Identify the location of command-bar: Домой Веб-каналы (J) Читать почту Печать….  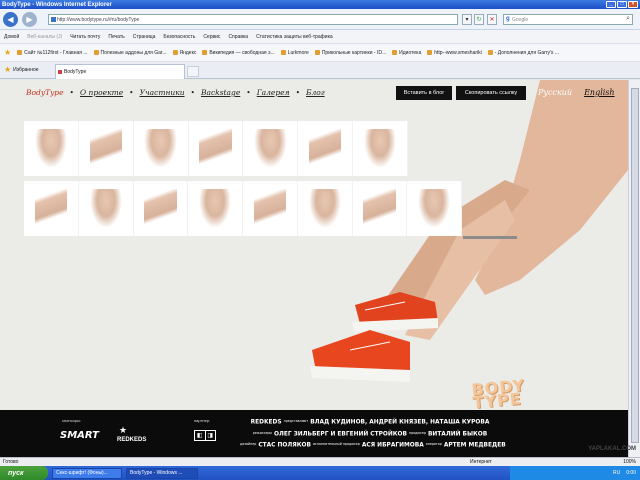
(320, 37).